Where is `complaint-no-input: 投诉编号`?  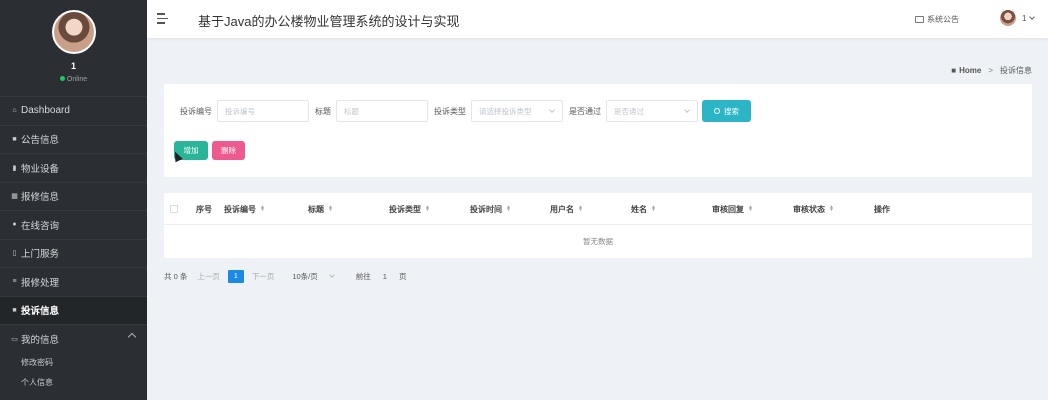
complaint-no-input: 投诉编号 is located at coordinates (263, 111).